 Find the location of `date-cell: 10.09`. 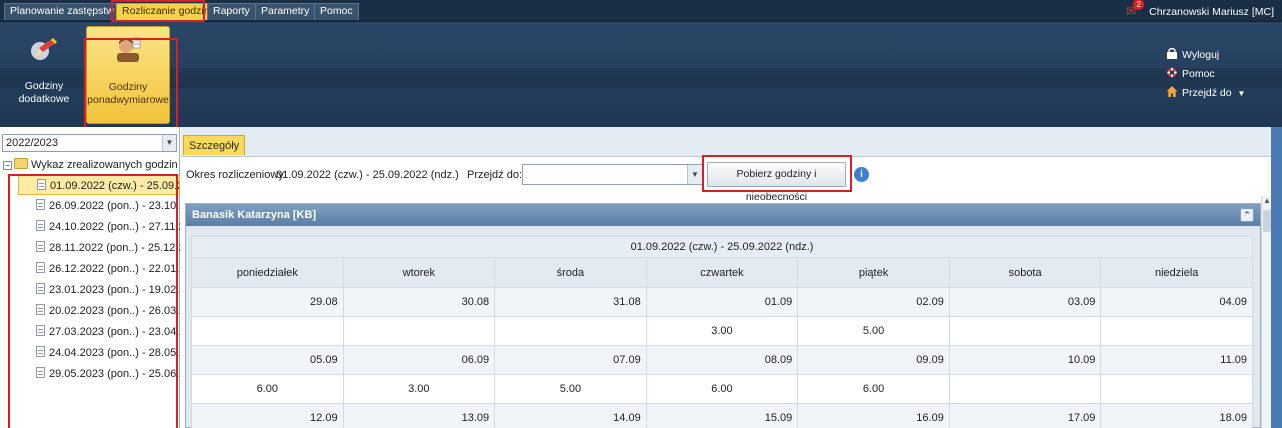

date-cell: 10.09 is located at coordinates (1025, 360).